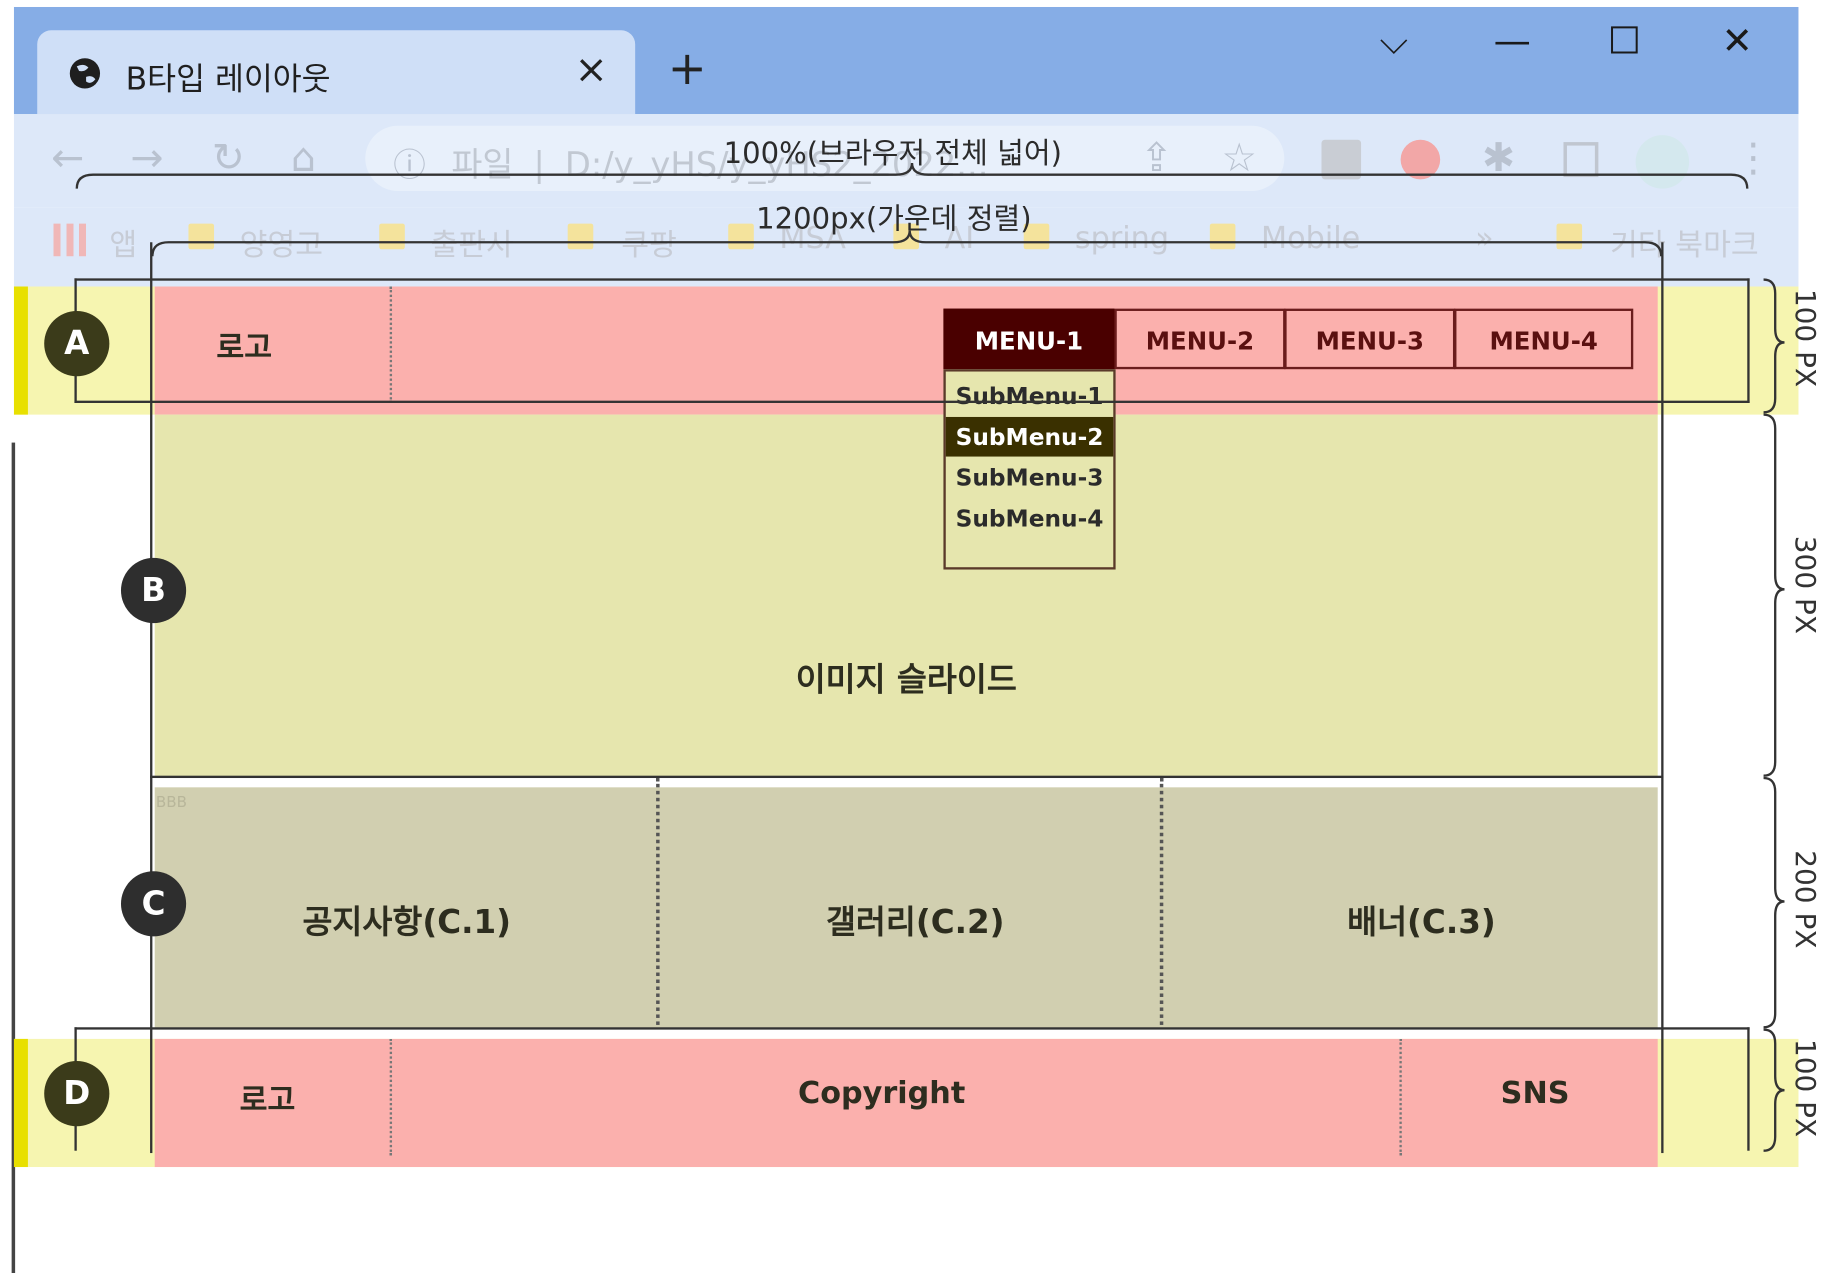 This screenshot has width=1824, height=1273. Describe the element at coordinates (1200, 339) in the screenshot. I see `menu-item-2: MENU-2` at that location.